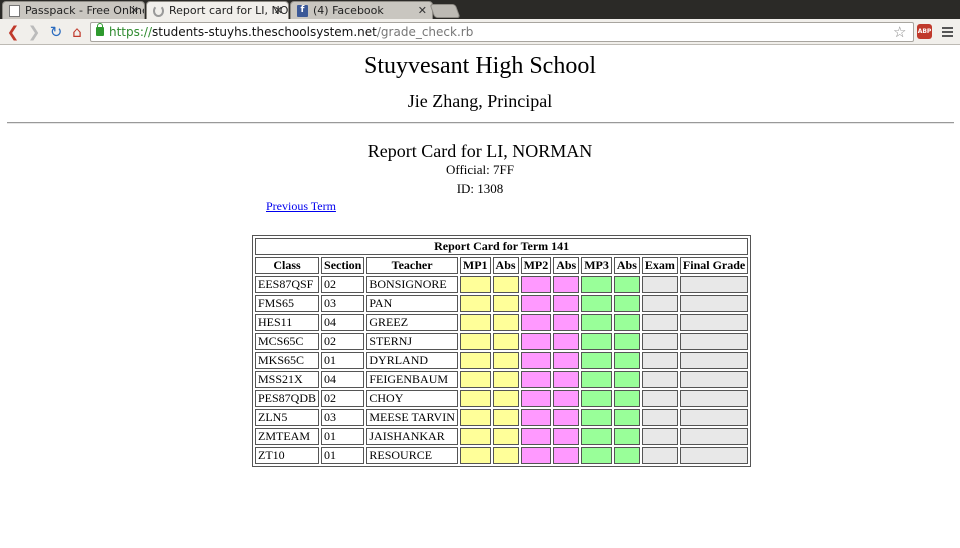 This screenshot has height=548, width=960. I want to click on table-row: PES87QDB 02 CHOY, so click(502, 398).